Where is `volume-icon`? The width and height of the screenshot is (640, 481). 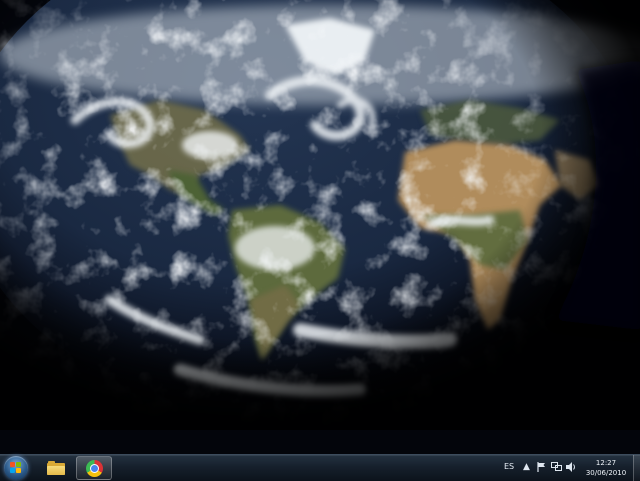
volume-icon is located at coordinates (571, 468).